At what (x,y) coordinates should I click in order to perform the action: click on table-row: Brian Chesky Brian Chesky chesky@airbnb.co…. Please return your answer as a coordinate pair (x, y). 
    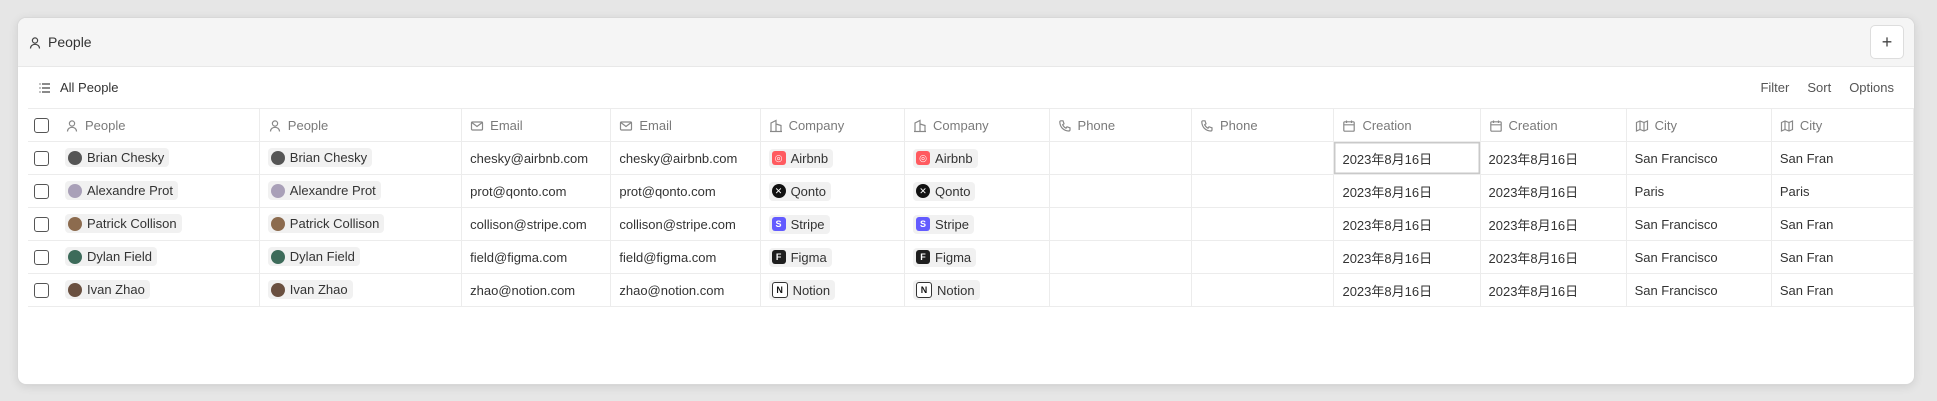
    Looking at the image, I should click on (971, 158).